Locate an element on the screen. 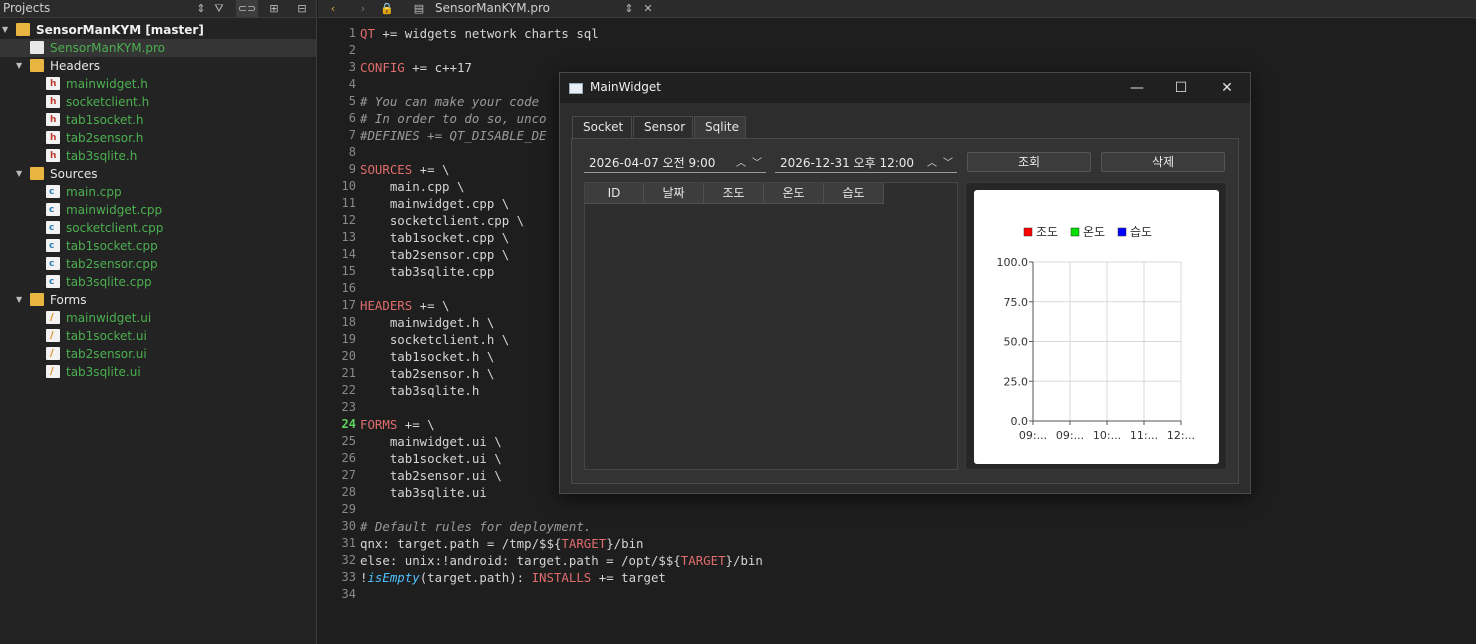 The height and width of the screenshot is (644, 1476). y-tick-label: 0.0 is located at coordinates (1020, 421).